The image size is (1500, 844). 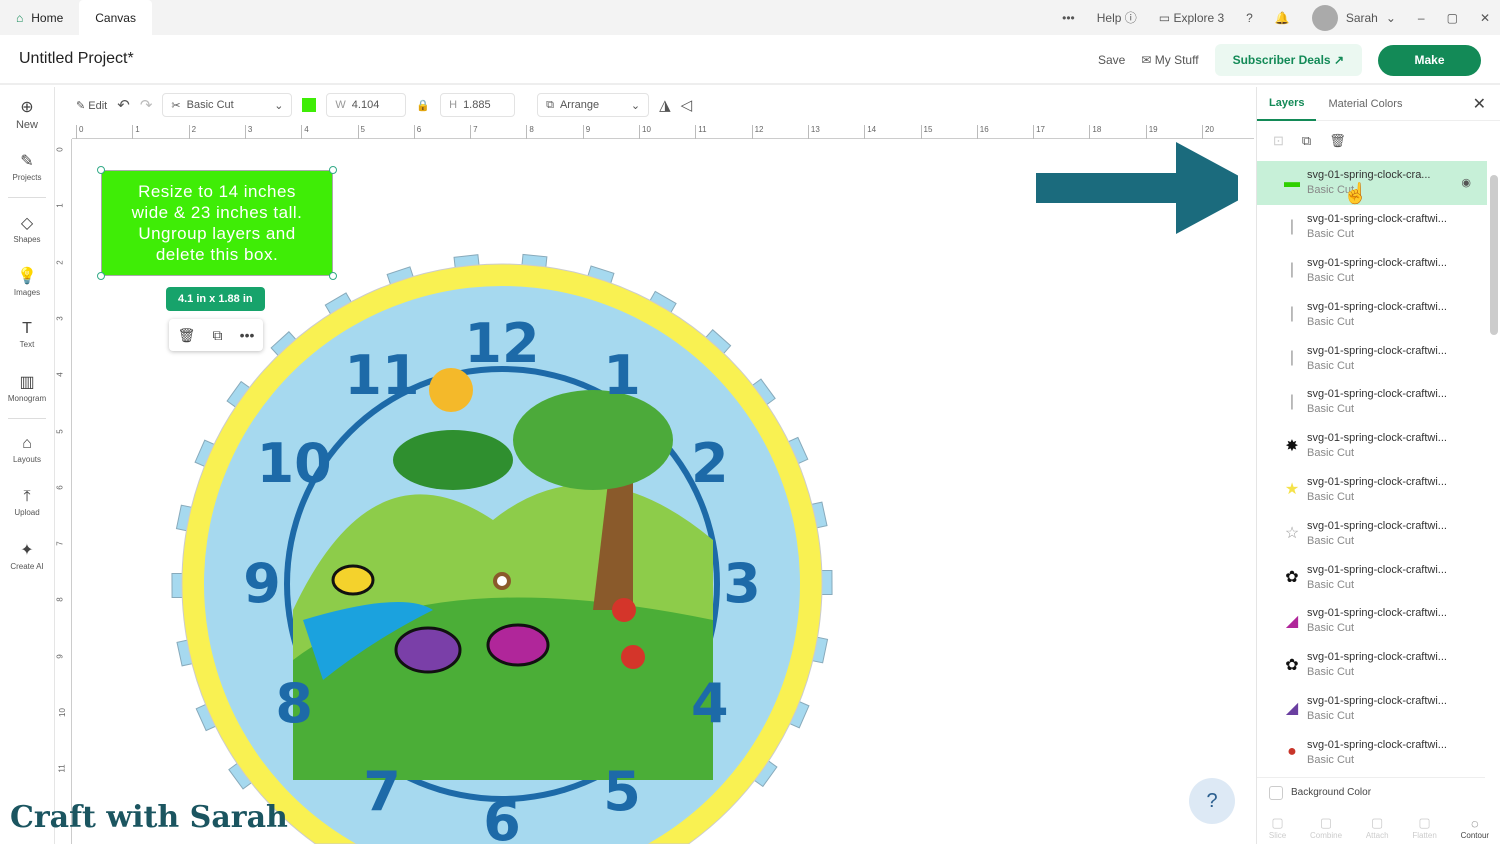 I want to click on my-stuff-button: ✉ My Stuff, so click(x=1169, y=60).